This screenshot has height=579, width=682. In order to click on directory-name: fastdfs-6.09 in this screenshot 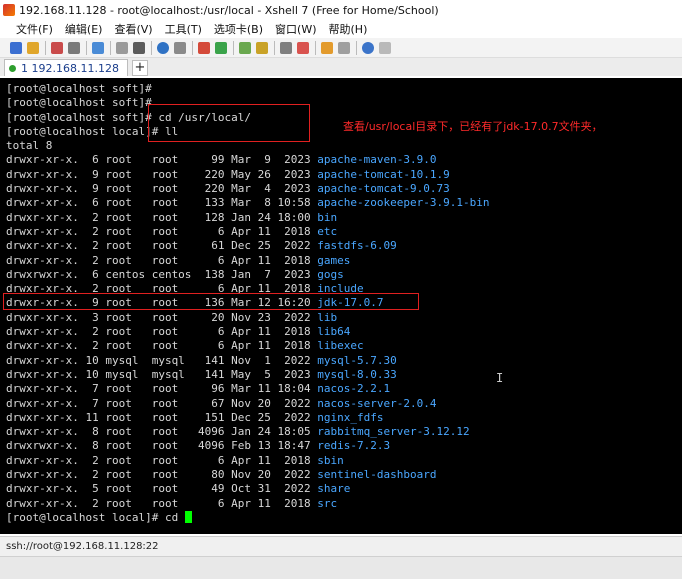, I will do `click(357, 246)`.